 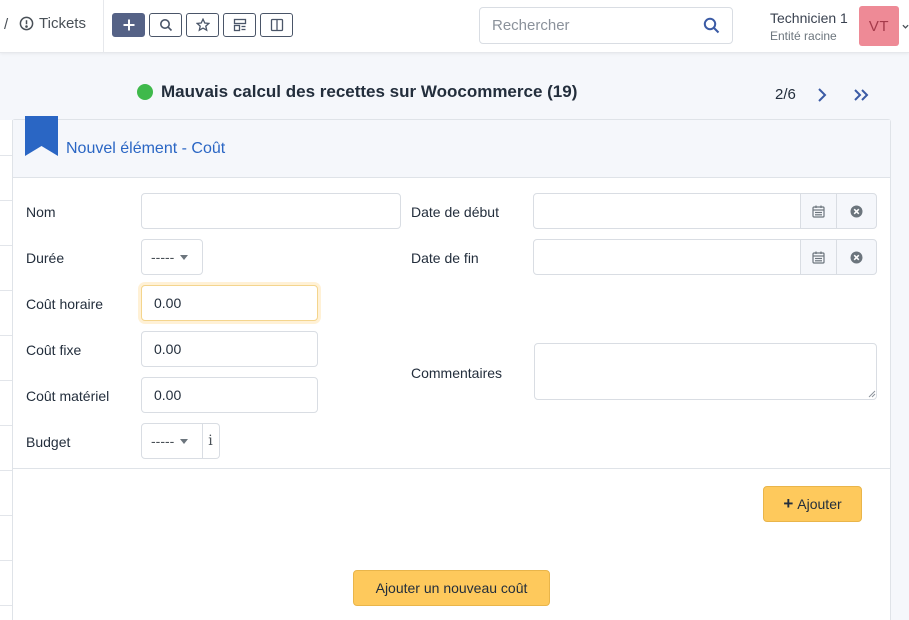 I want to click on star-icon, so click(x=202, y=25).